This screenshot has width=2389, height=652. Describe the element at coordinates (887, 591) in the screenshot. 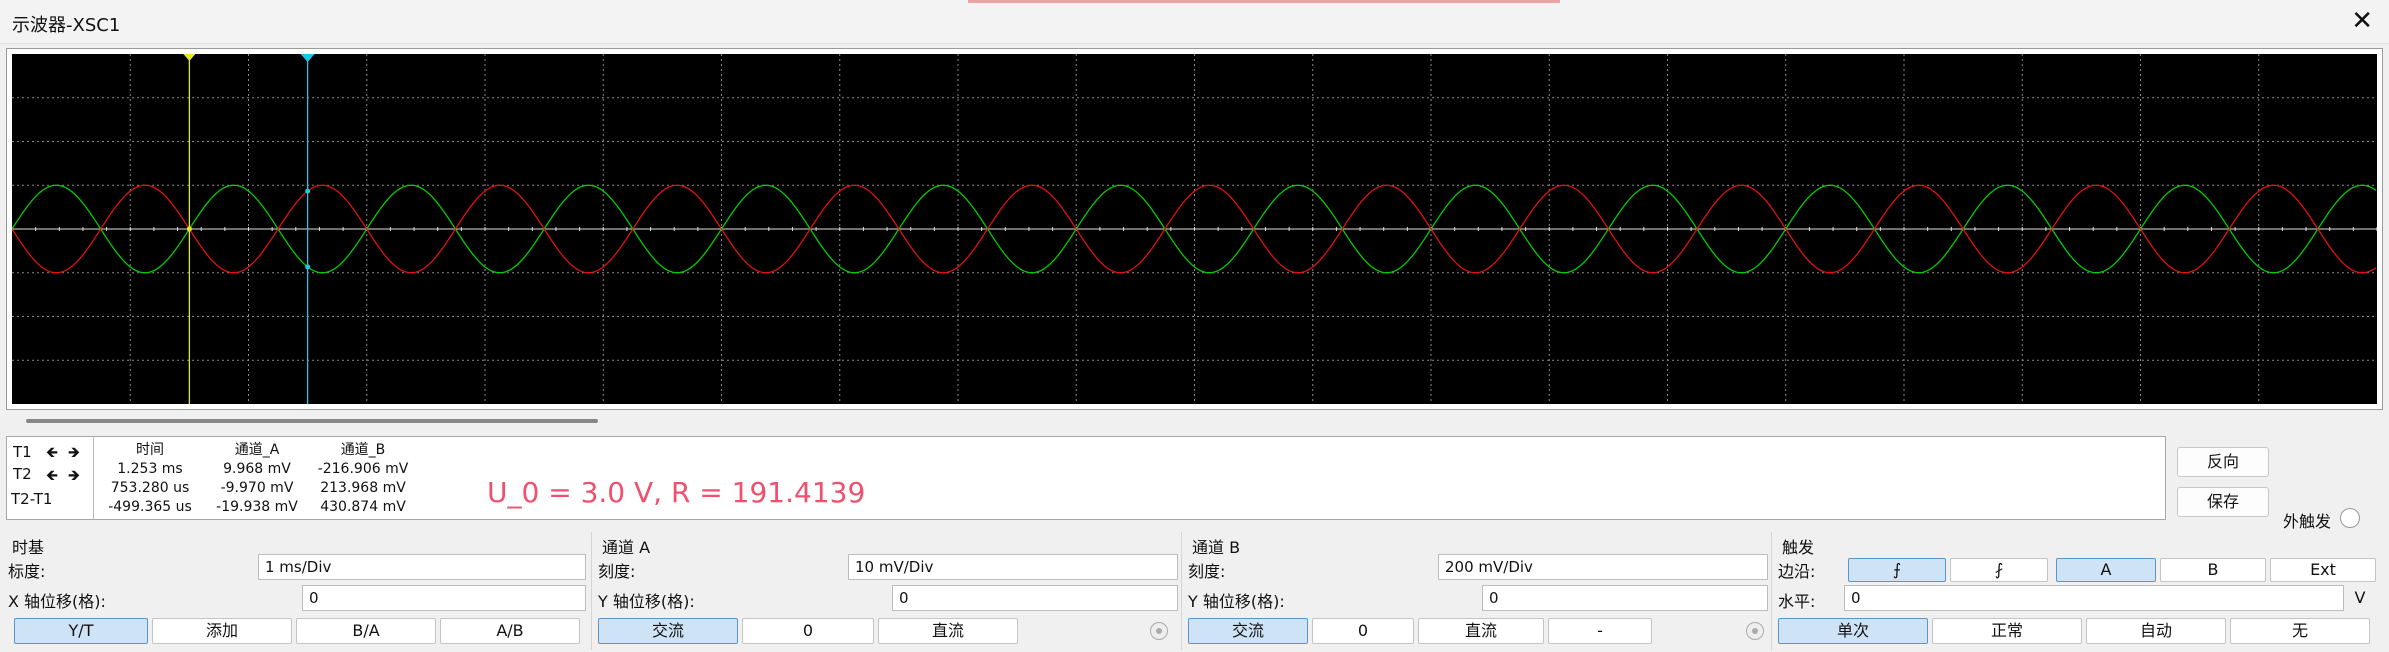

I see `channel-a-panel: 通道 A 刻度: 10 mV/Div Y 轴位移(格): 0 交流 0 直流` at that location.